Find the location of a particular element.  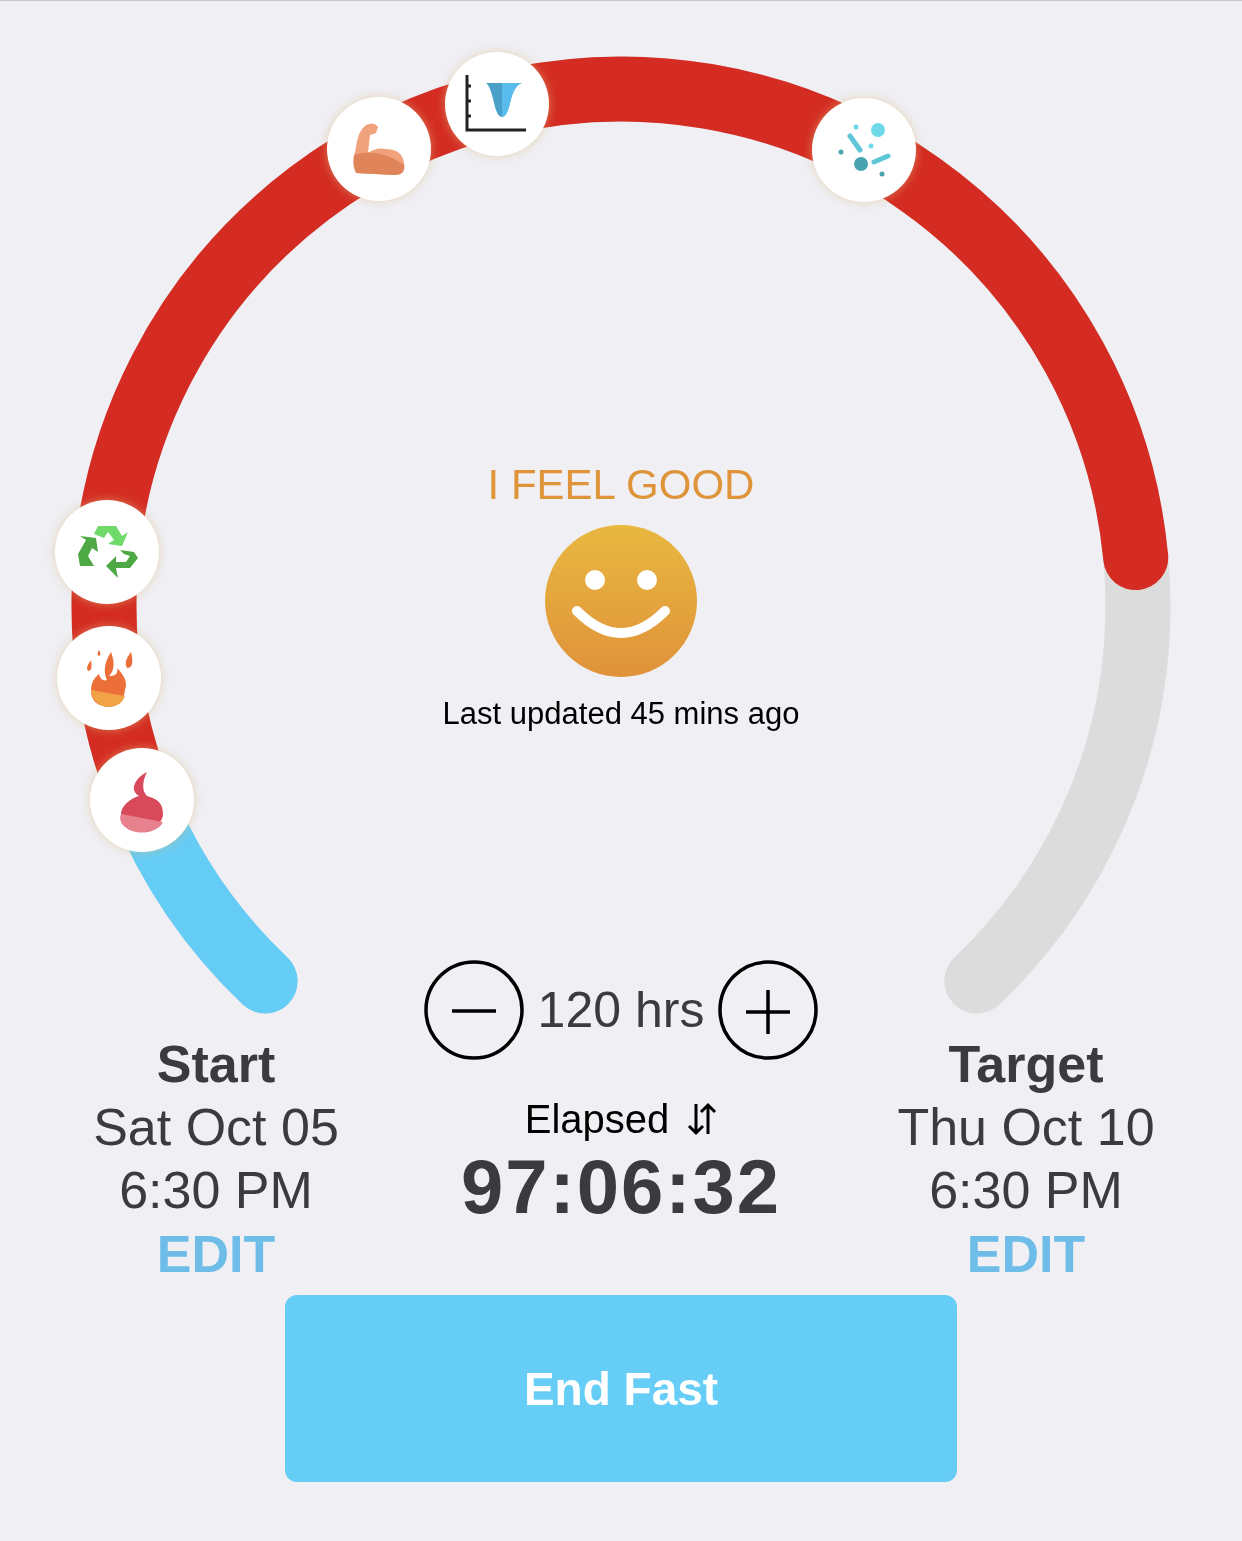

swap-arrows-icon is located at coordinates (702, 1119).